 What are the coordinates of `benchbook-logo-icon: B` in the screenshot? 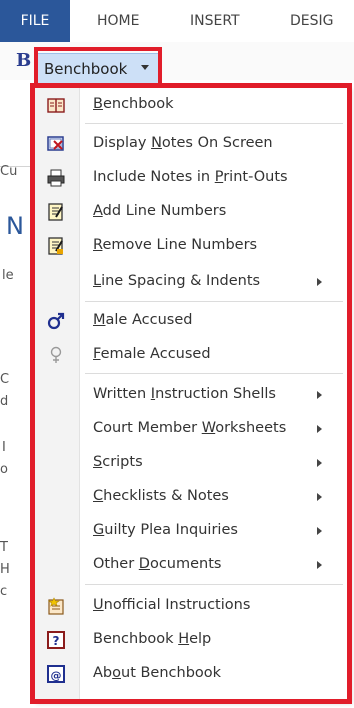 It's located at (24, 60).